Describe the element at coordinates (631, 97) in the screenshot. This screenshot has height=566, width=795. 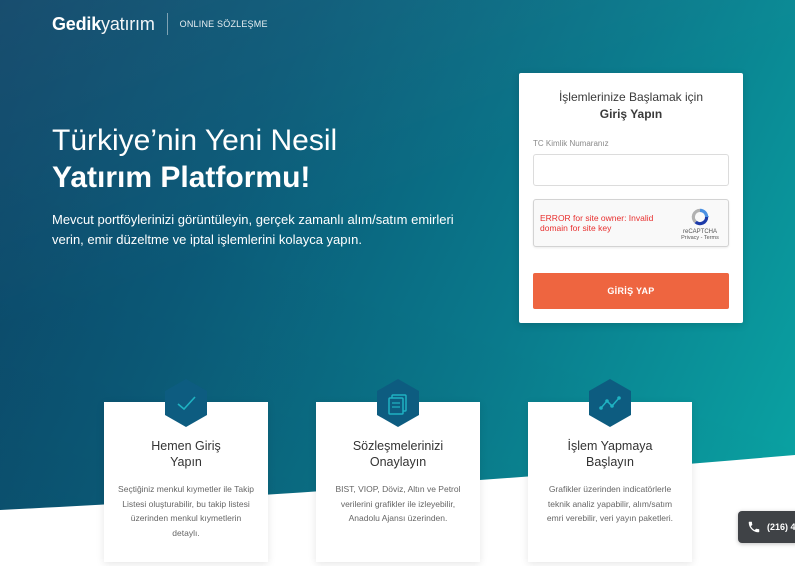
I see `login-heading-line1: İşlemlerinize Başlamak için` at that location.